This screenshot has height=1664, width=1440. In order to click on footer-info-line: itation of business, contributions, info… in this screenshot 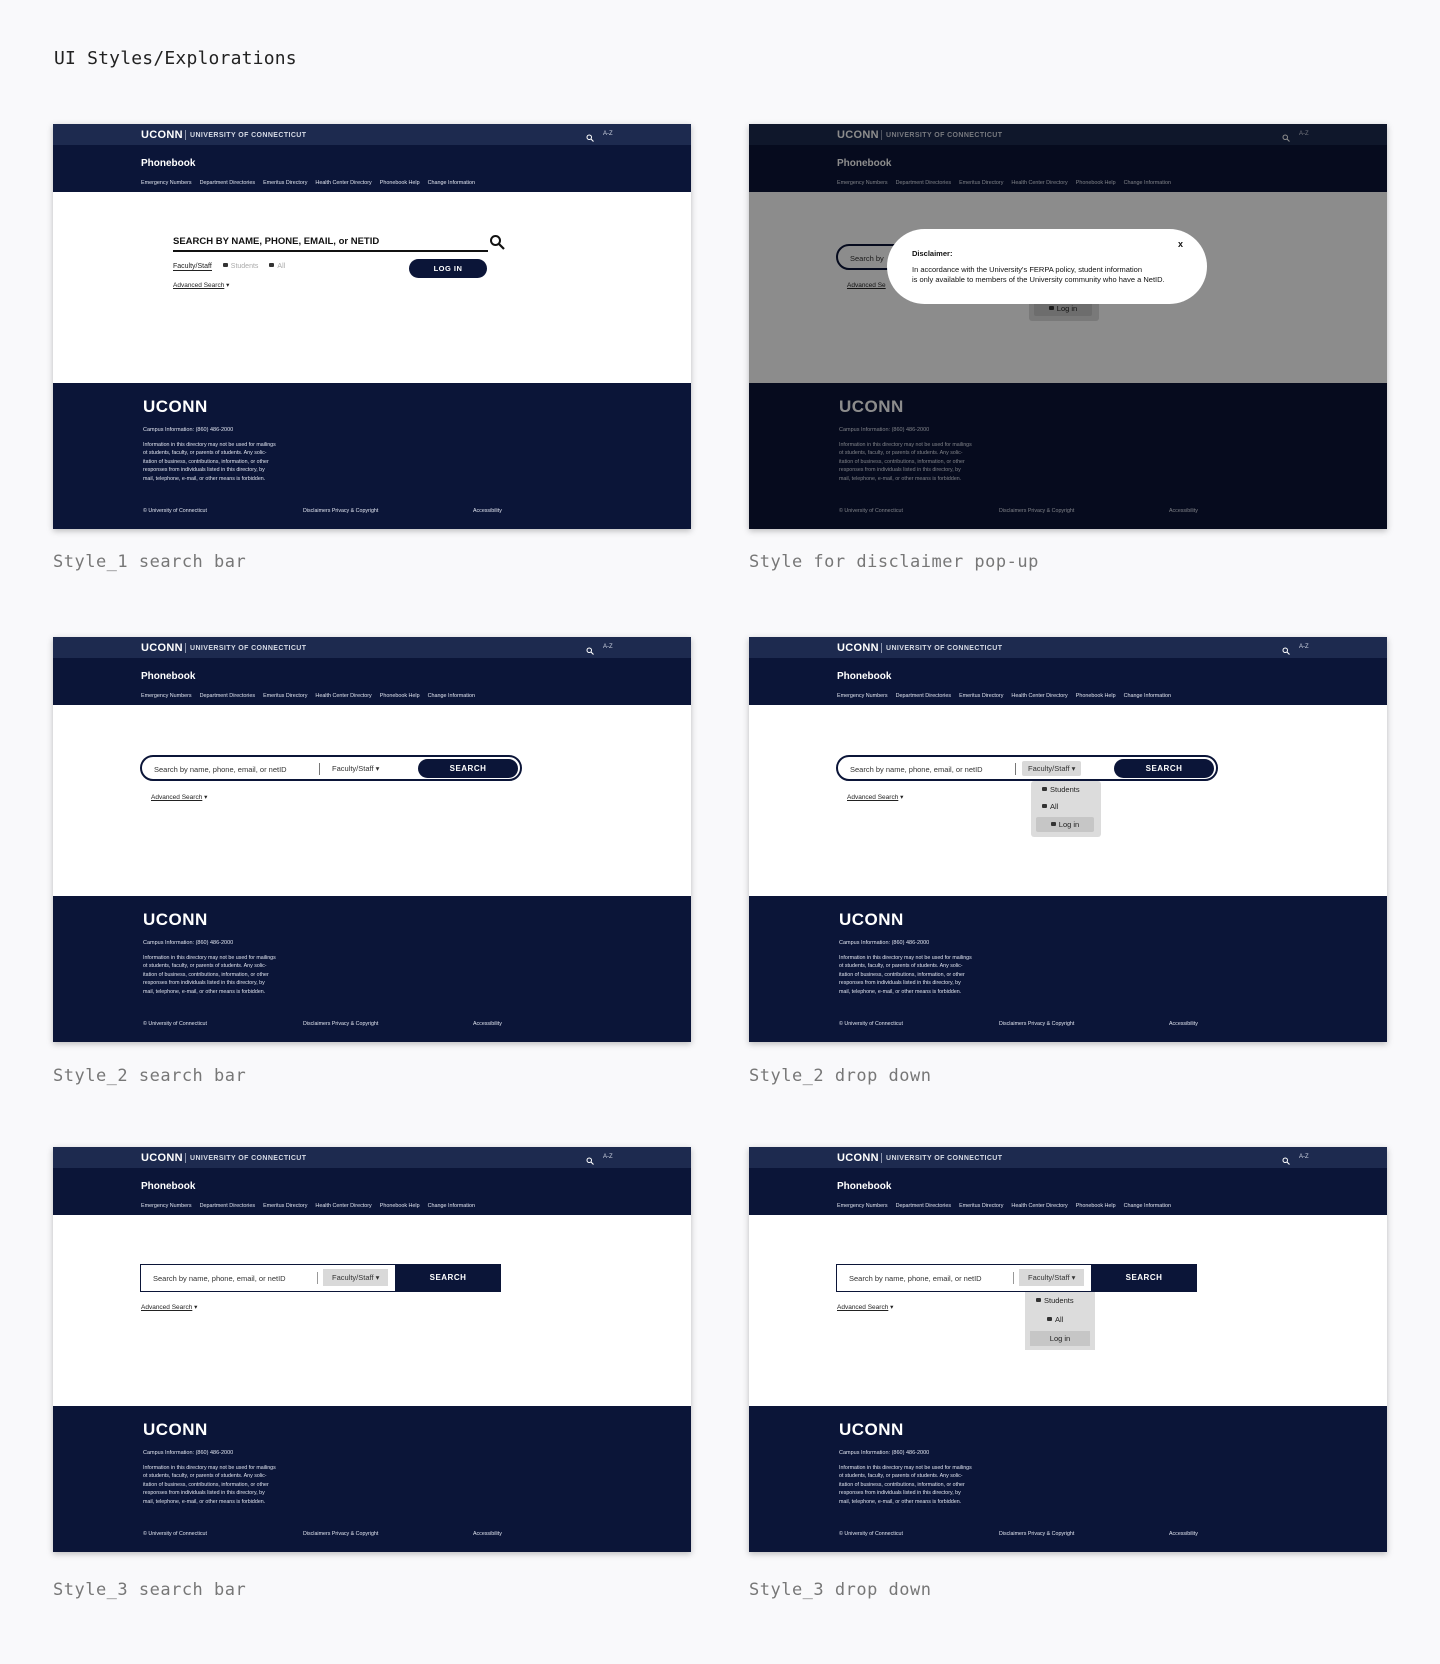, I will do `click(902, 974)`.